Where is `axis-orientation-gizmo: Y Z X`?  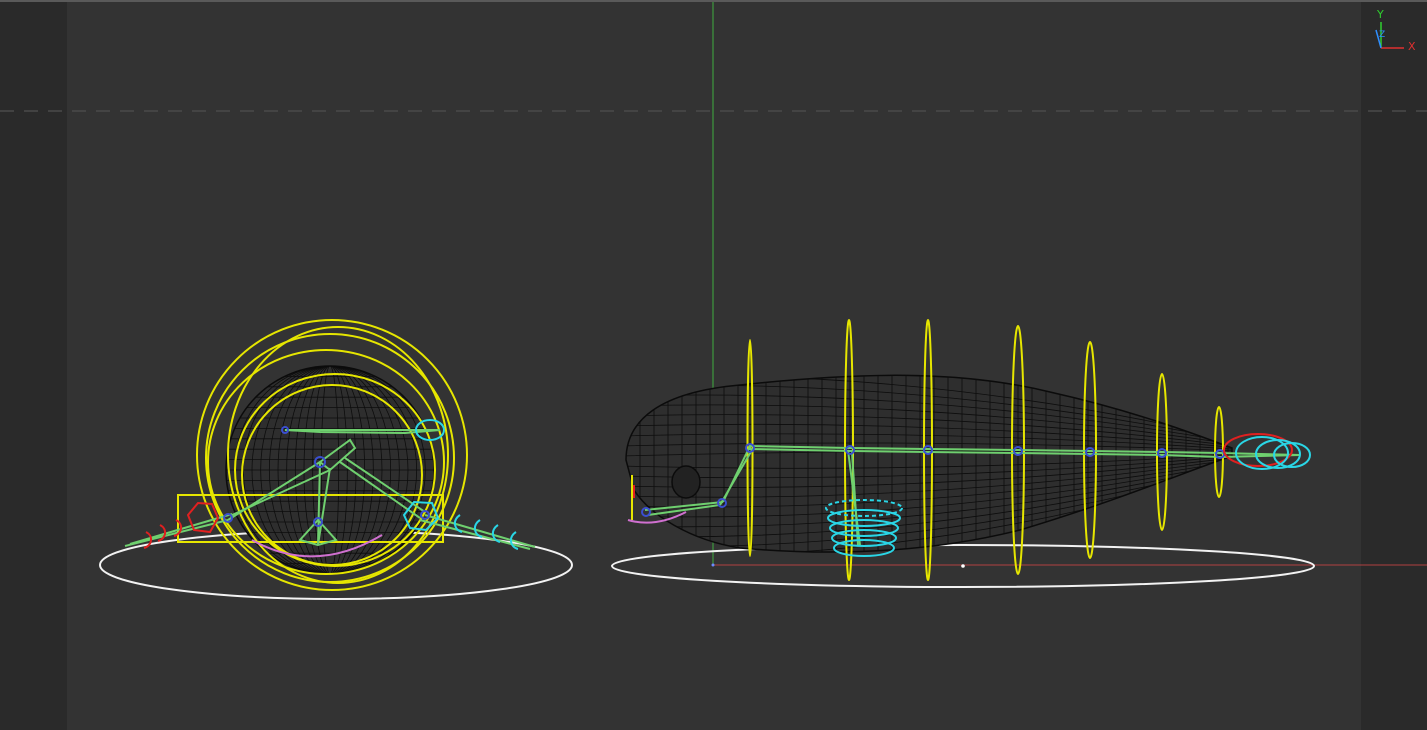 axis-orientation-gizmo: Y Z X is located at coordinates (1395, 33).